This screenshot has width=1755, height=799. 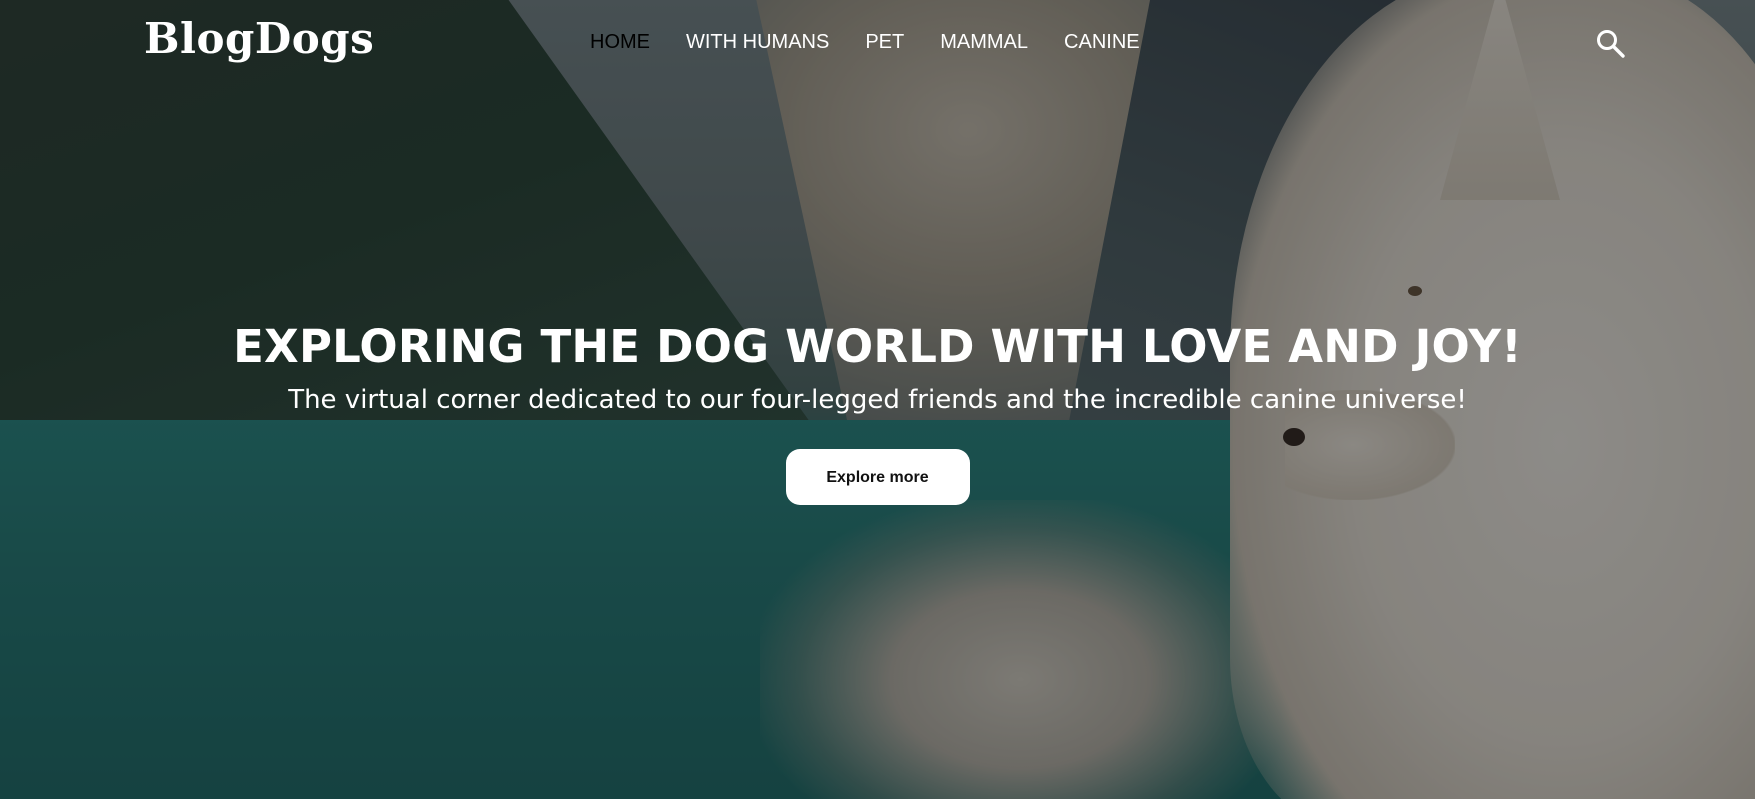 I want to click on nav-item-mammal: MAMMAL, so click(x=984, y=42).